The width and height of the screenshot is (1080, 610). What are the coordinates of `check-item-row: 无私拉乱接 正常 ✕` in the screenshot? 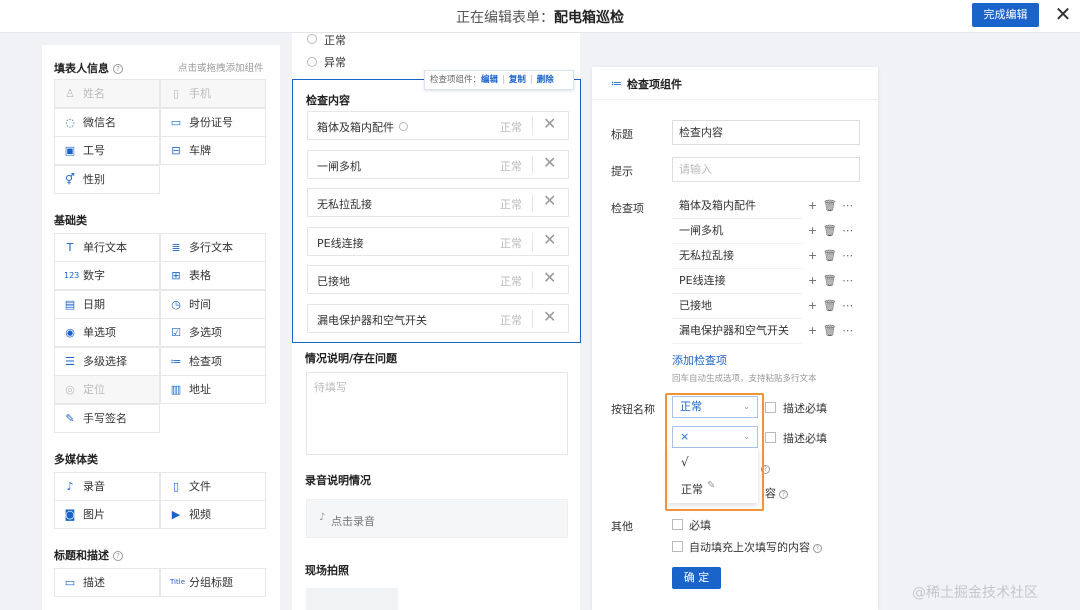 It's located at (438, 202).